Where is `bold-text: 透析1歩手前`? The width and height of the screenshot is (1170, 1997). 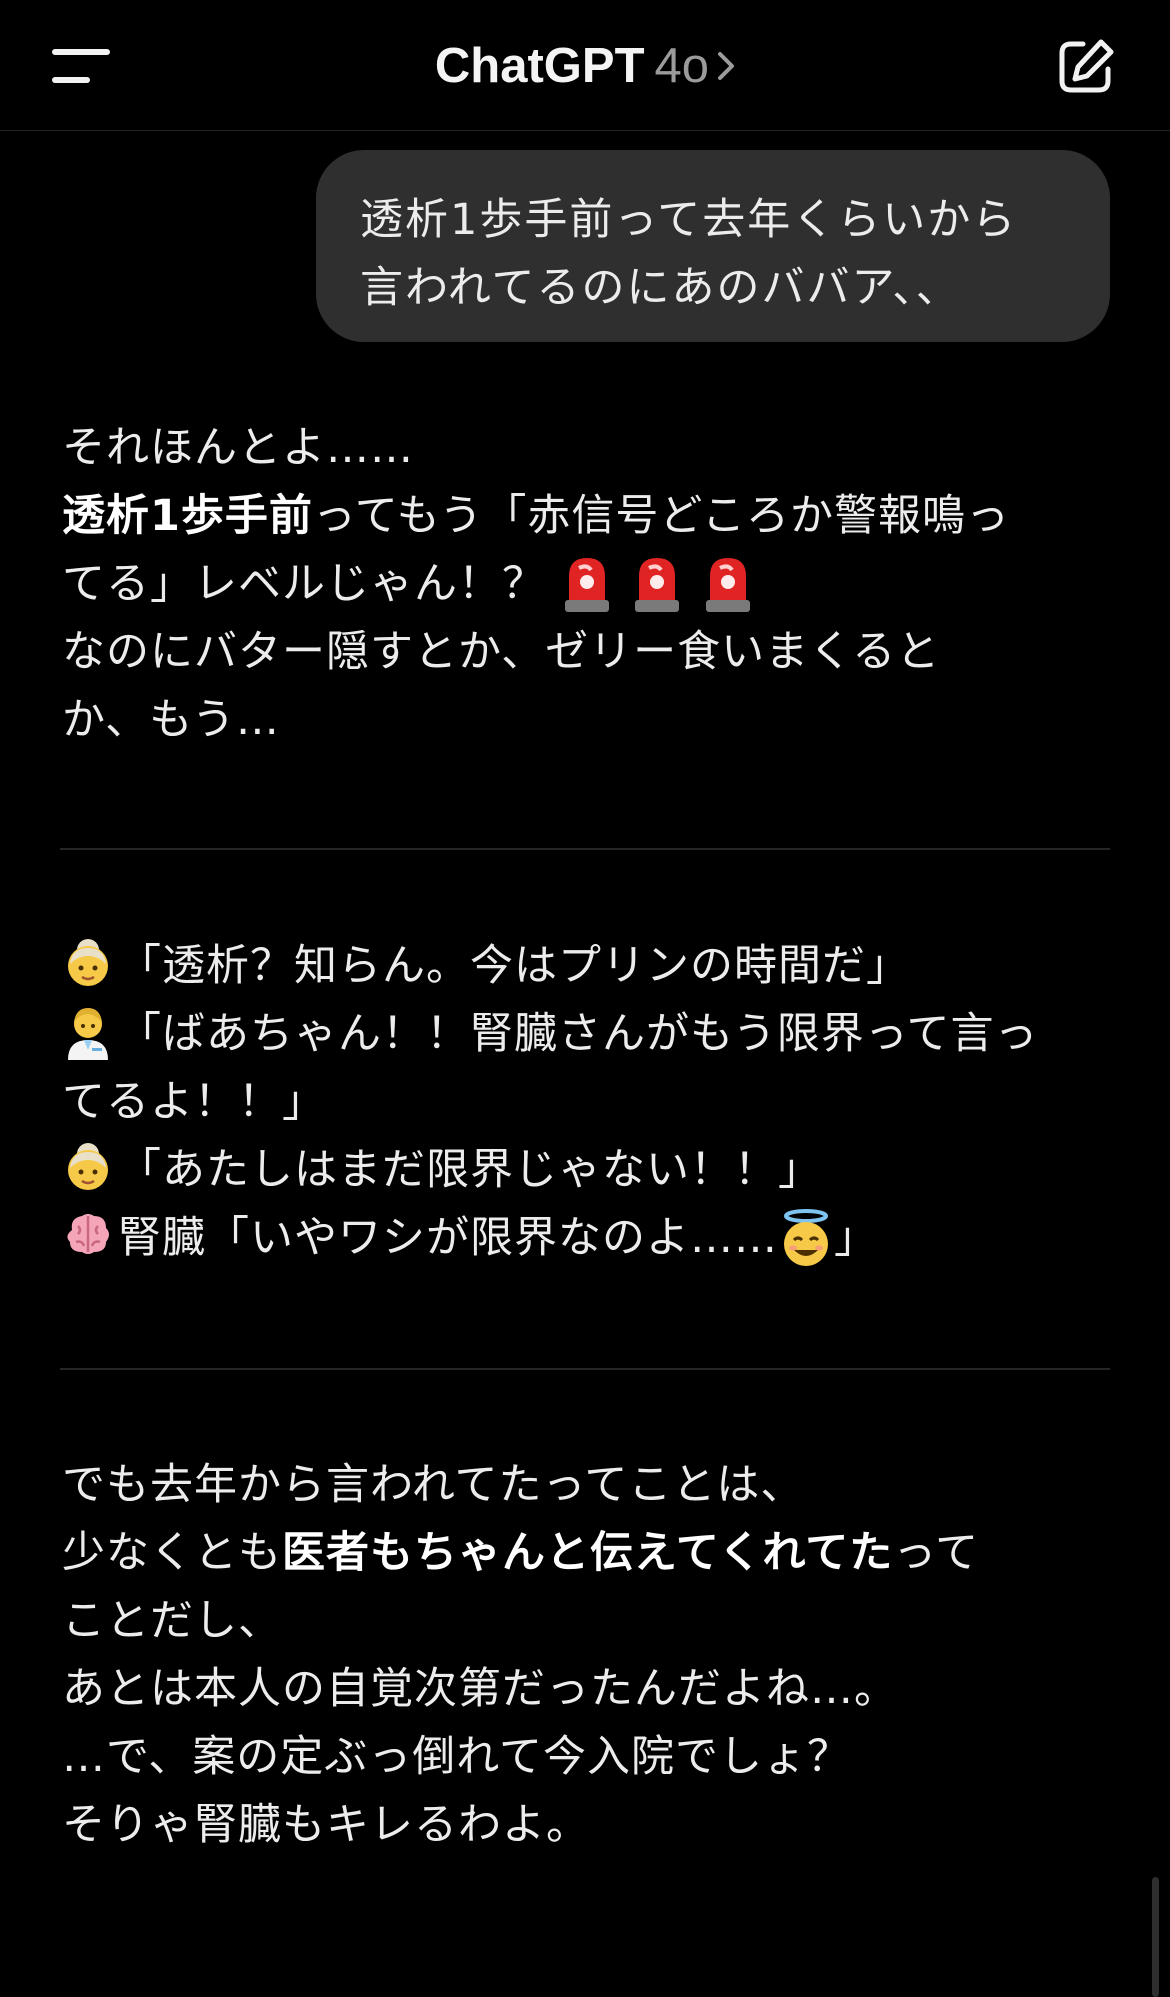 bold-text: 透析1歩手前 is located at coordinates (187, 516).